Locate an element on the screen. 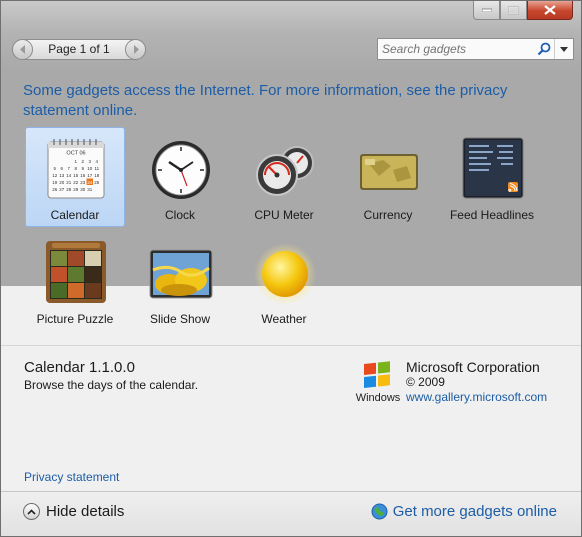 The image size is (582, 537). privacy-statement-link: Privacy statement is located at coordinates (71, 477).